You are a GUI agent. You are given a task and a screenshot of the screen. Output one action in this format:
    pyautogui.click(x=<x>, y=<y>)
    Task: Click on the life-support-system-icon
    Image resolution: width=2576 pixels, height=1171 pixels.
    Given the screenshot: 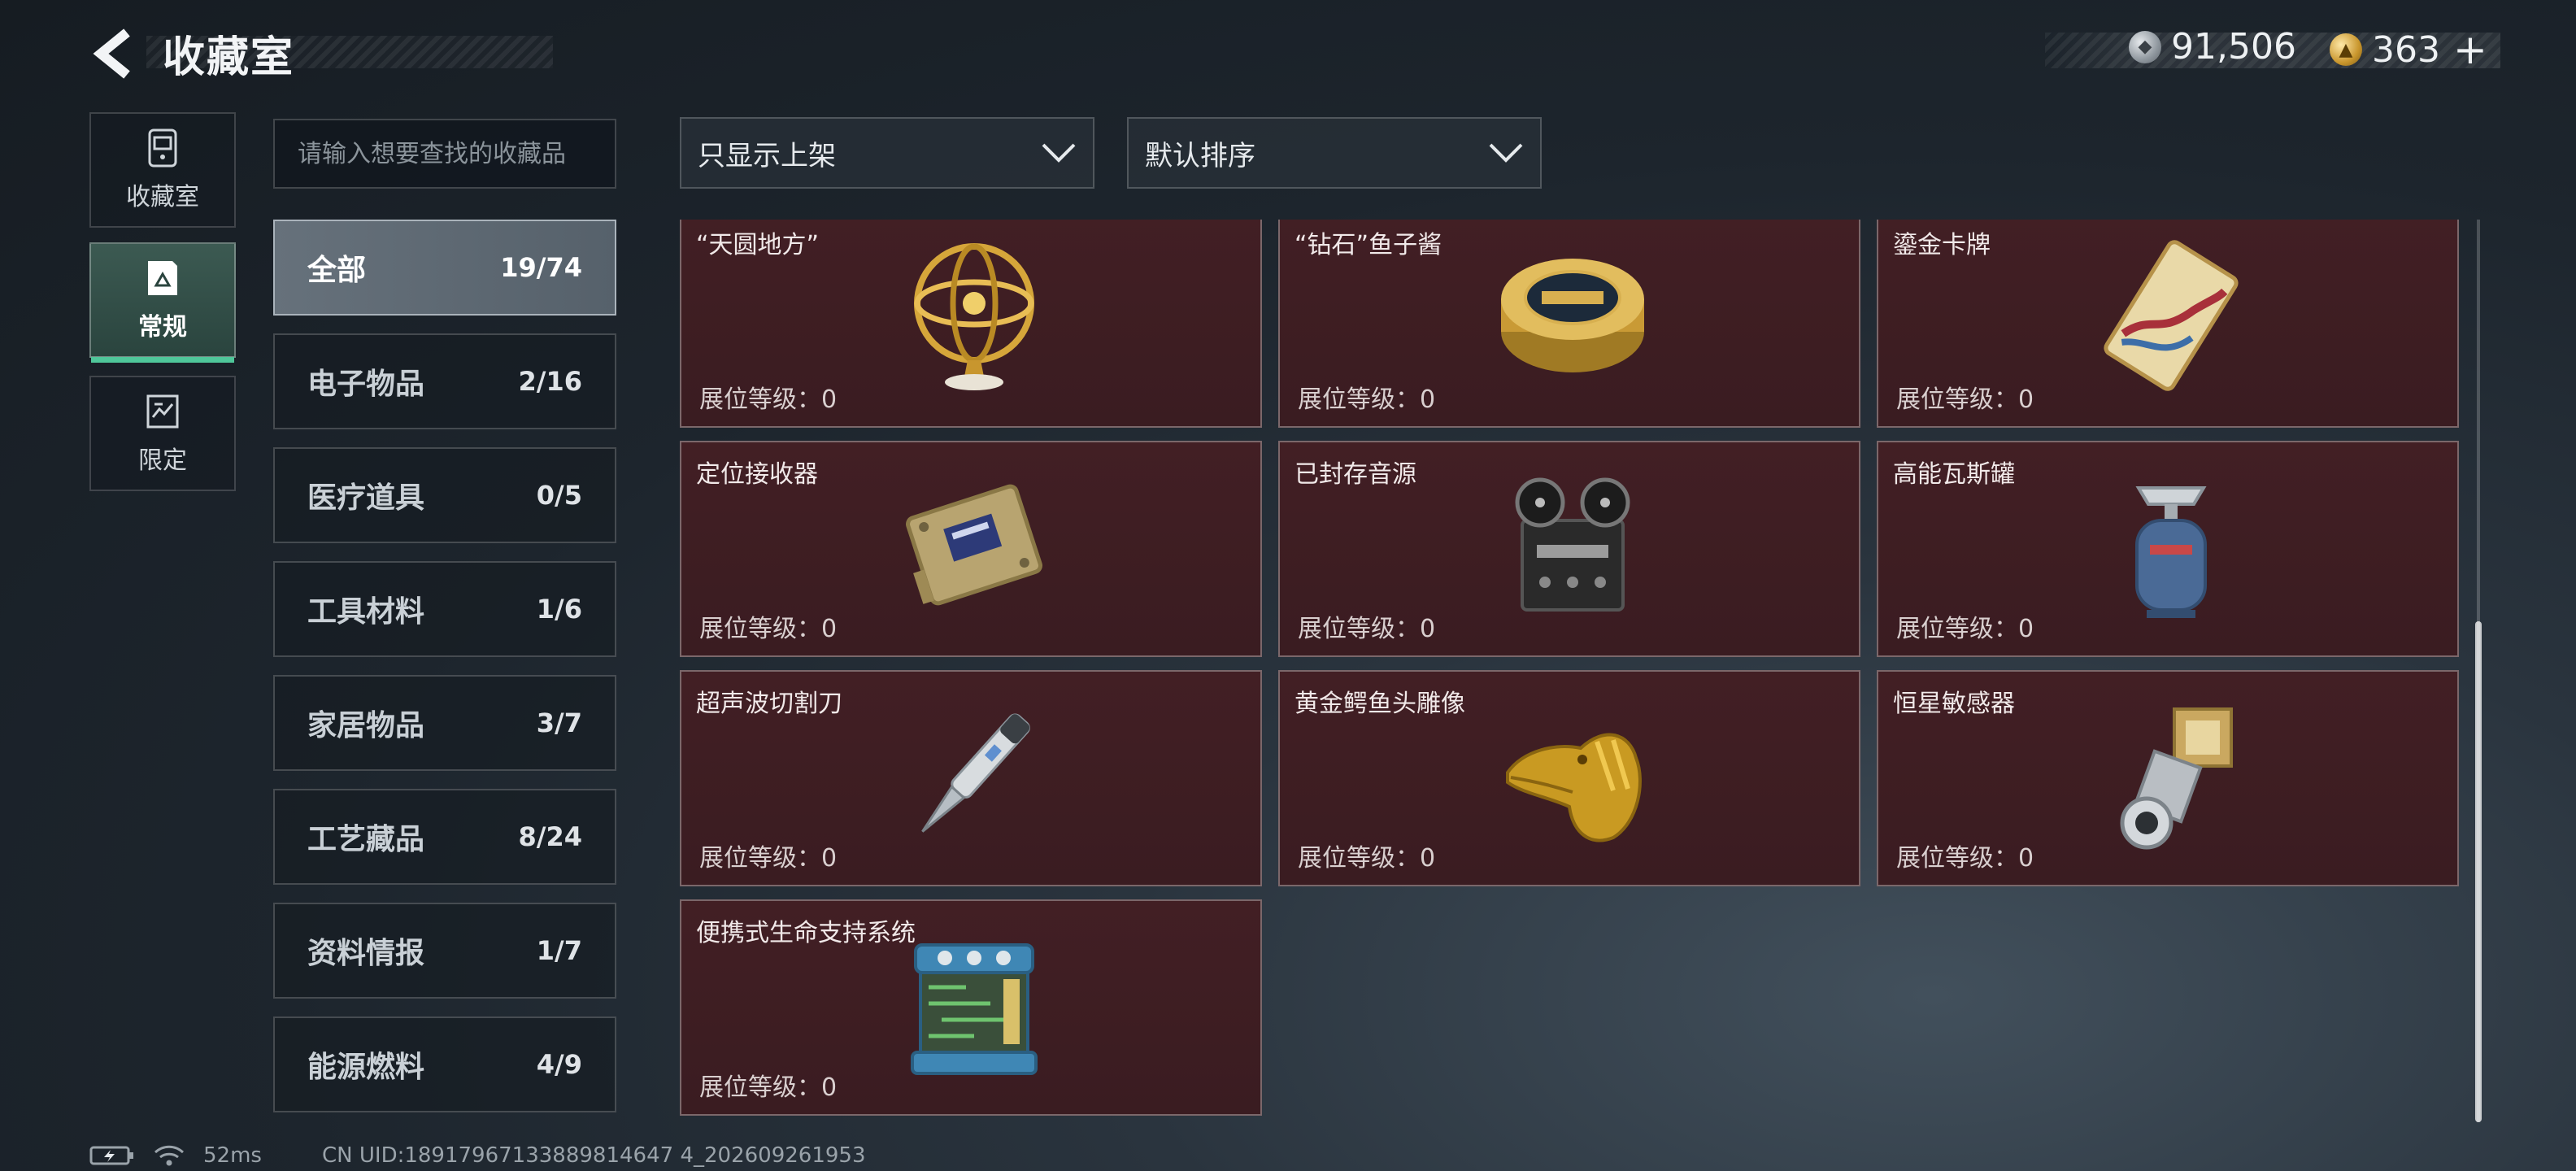 What is the action you would take?
    pyautogui.click(x=975, y=1009)
    